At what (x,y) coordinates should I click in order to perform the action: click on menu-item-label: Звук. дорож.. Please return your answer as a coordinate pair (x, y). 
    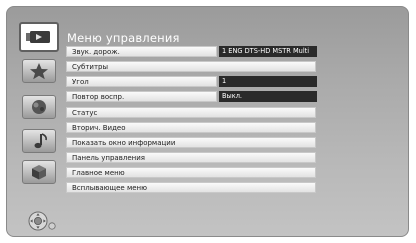
    Looking at the image, I should click on (96, 52).